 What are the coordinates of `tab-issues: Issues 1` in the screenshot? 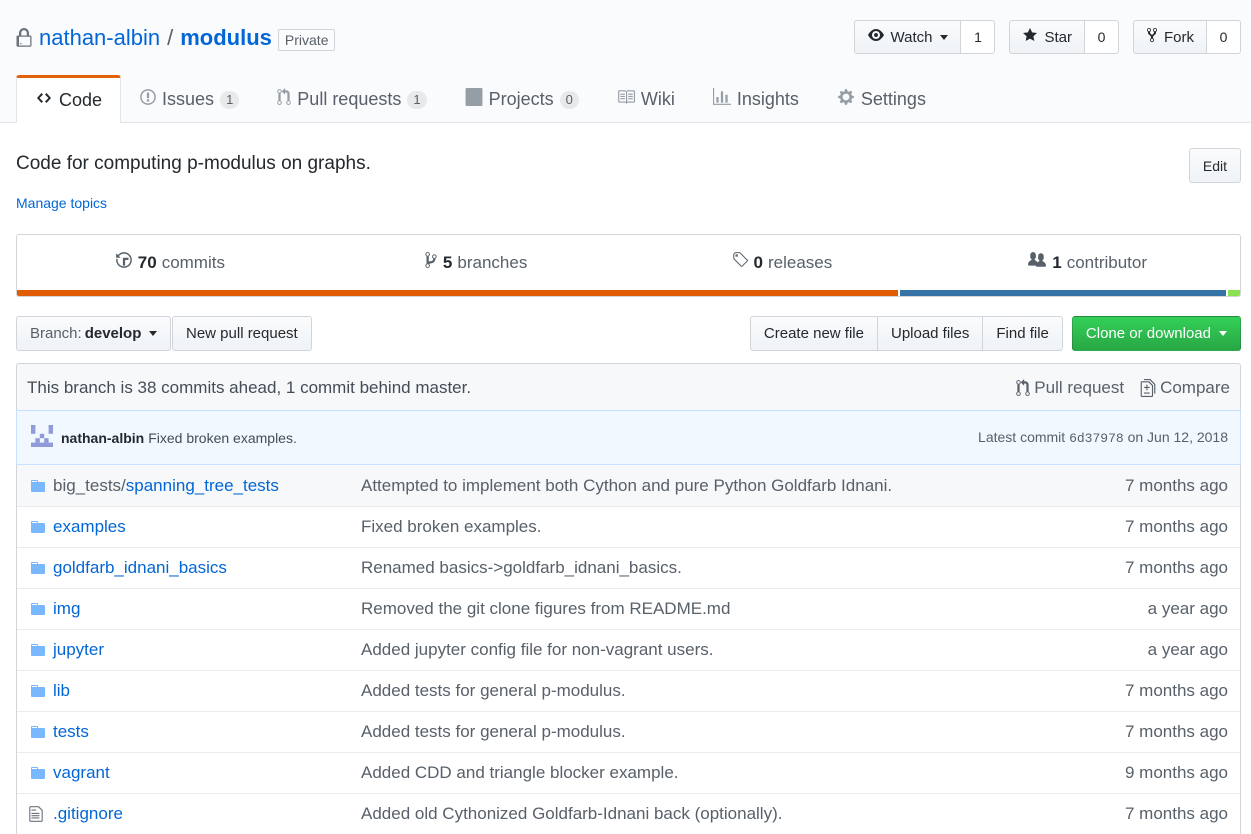 It's located at (189, 99).